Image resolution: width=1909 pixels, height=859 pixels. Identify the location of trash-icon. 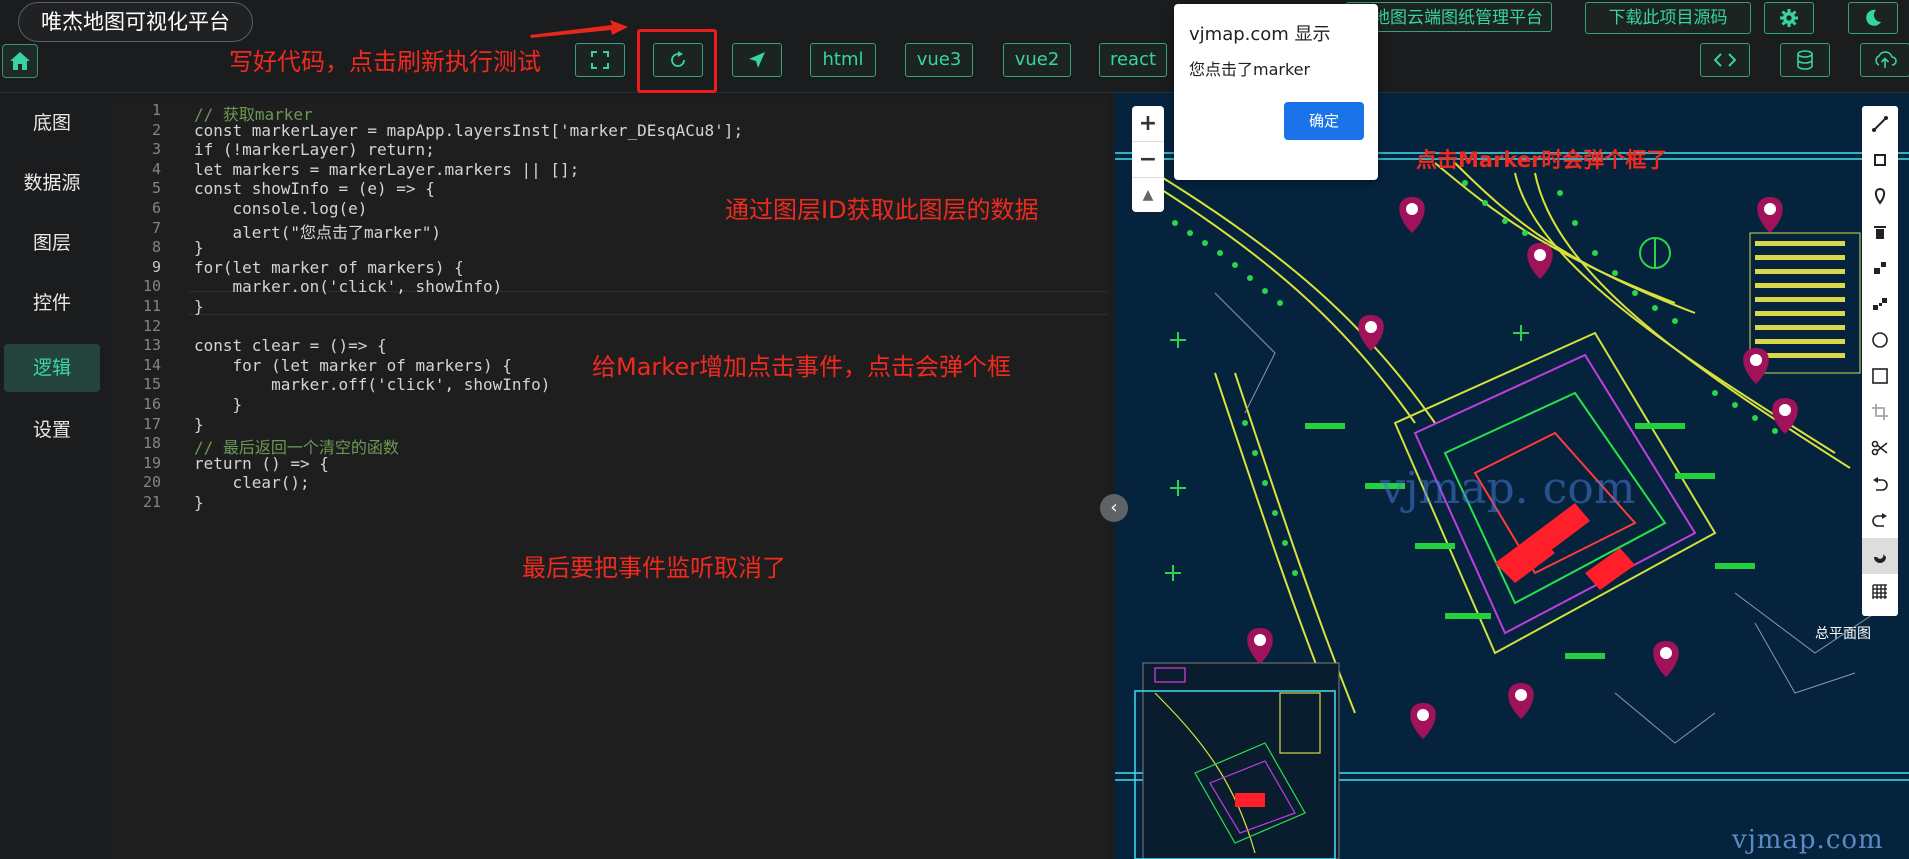
(1880, 232).